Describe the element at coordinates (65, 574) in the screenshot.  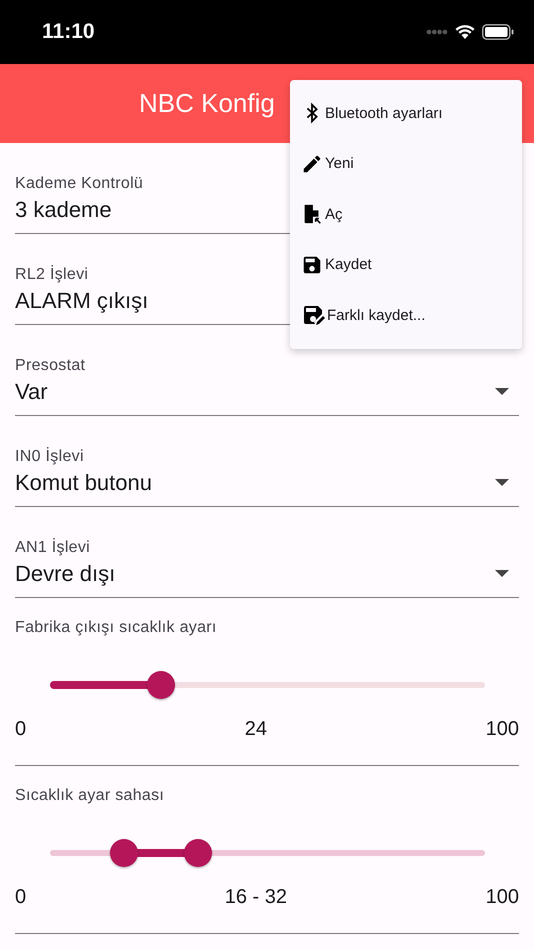
I see `field-value: Devre dışı` at that location.